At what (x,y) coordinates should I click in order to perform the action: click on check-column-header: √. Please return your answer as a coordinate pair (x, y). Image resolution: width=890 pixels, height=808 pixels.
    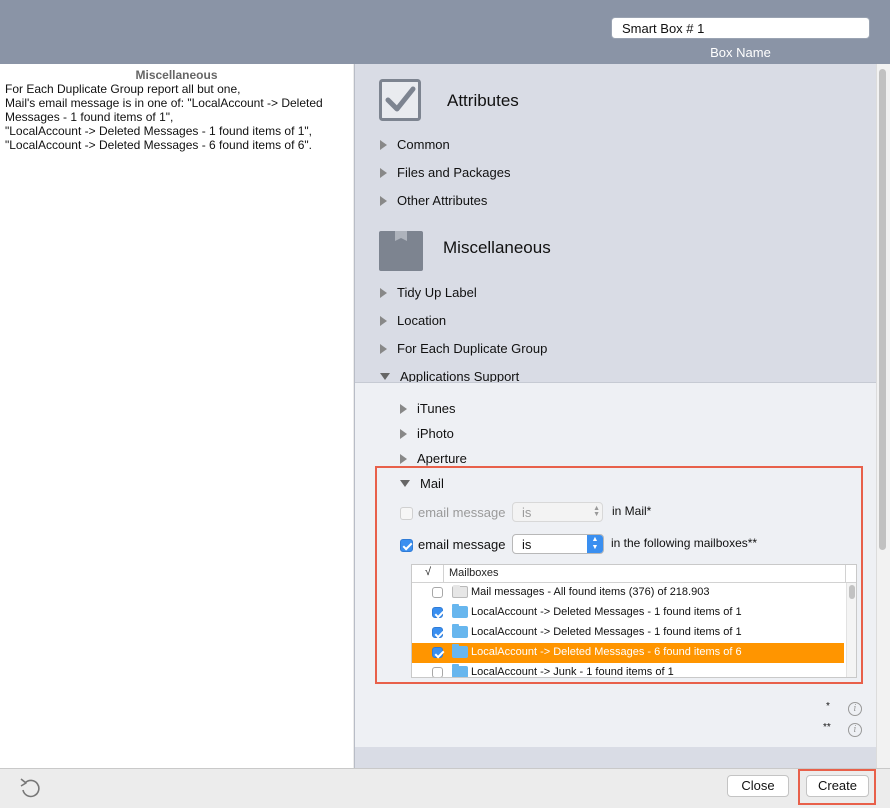
    Looking at the image, I should click on (428, 572).